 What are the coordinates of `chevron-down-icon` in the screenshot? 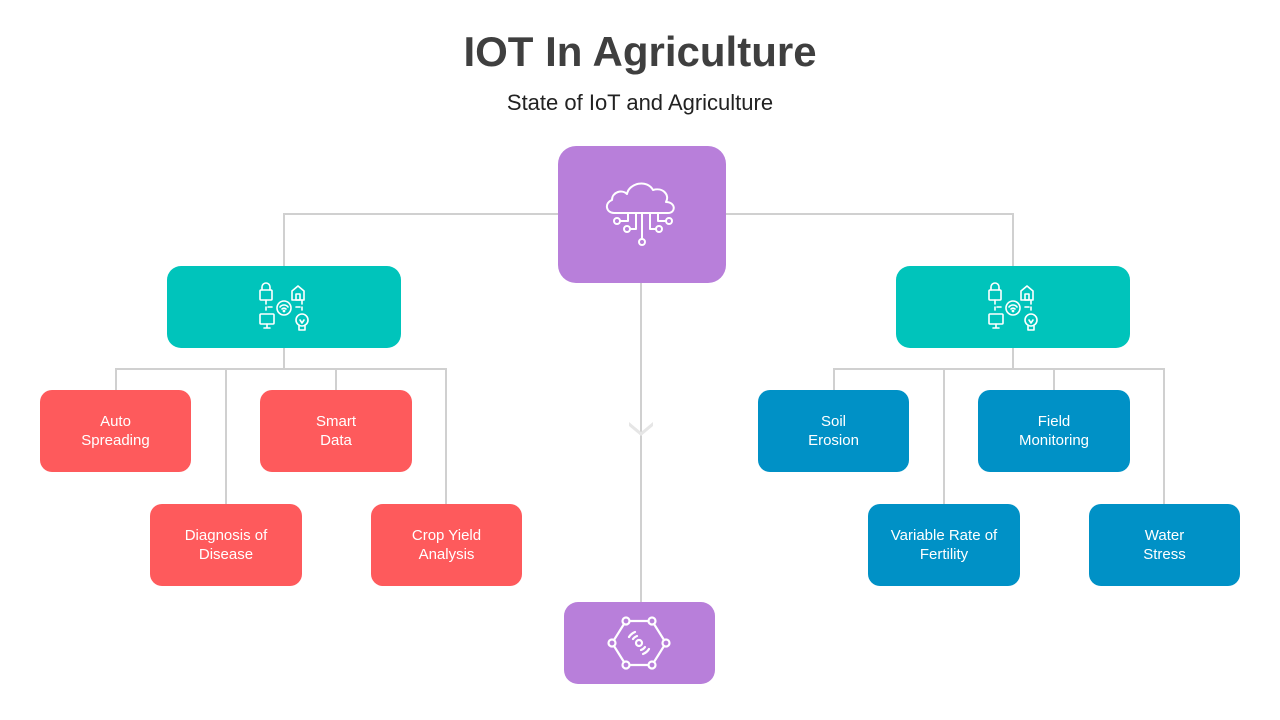 It's located at (641, 429).